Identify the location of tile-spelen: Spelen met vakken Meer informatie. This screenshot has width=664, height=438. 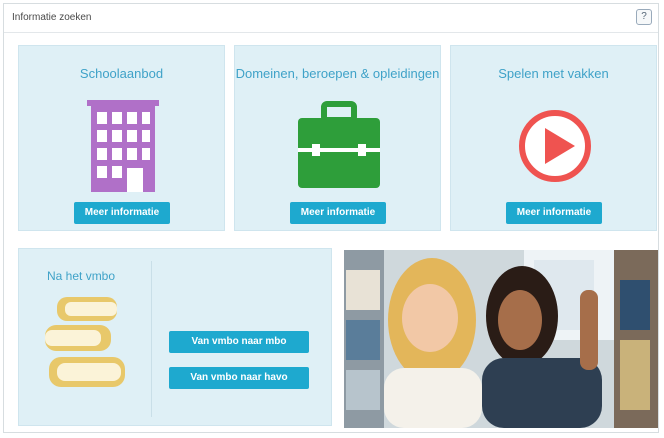
(553, 138).